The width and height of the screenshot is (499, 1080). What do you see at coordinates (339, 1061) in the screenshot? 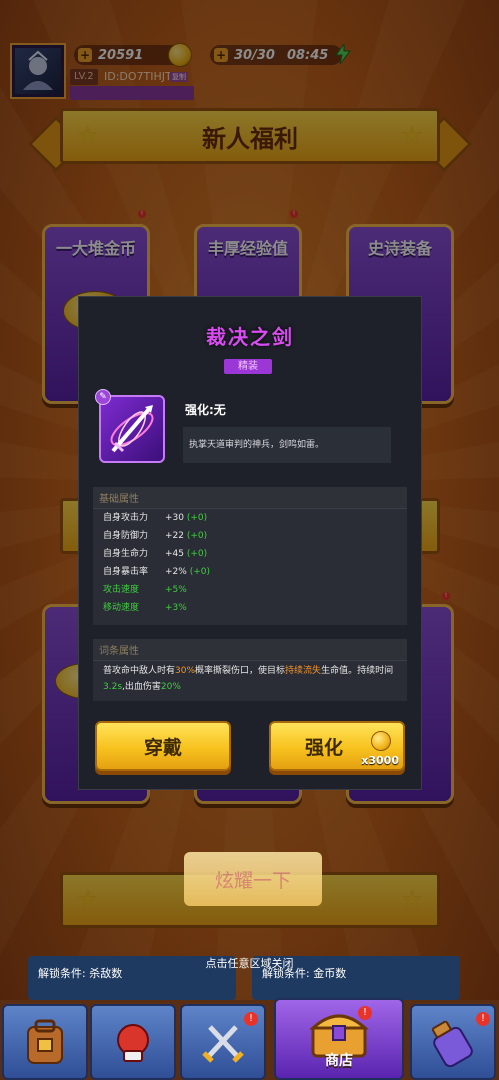
I see `nav-label-shop: 商店` at bounding box center [339, 1061].